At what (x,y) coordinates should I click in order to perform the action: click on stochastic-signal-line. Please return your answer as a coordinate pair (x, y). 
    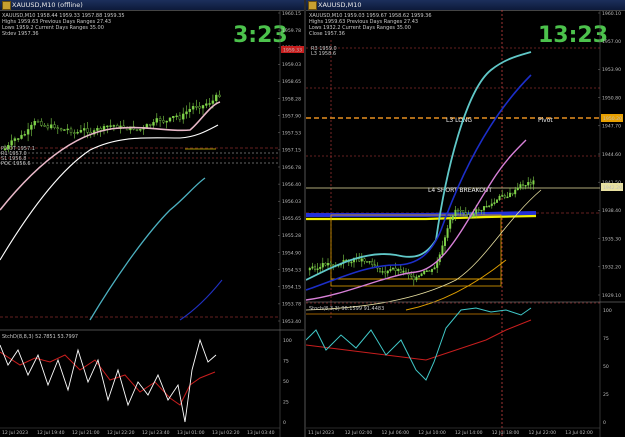
    Looking at the image, I should click on (419, 340).